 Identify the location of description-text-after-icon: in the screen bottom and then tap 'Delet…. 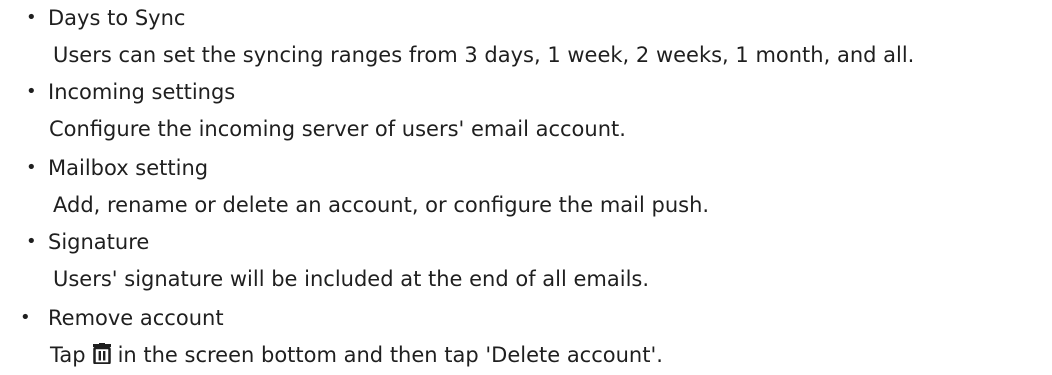
(390, 355).